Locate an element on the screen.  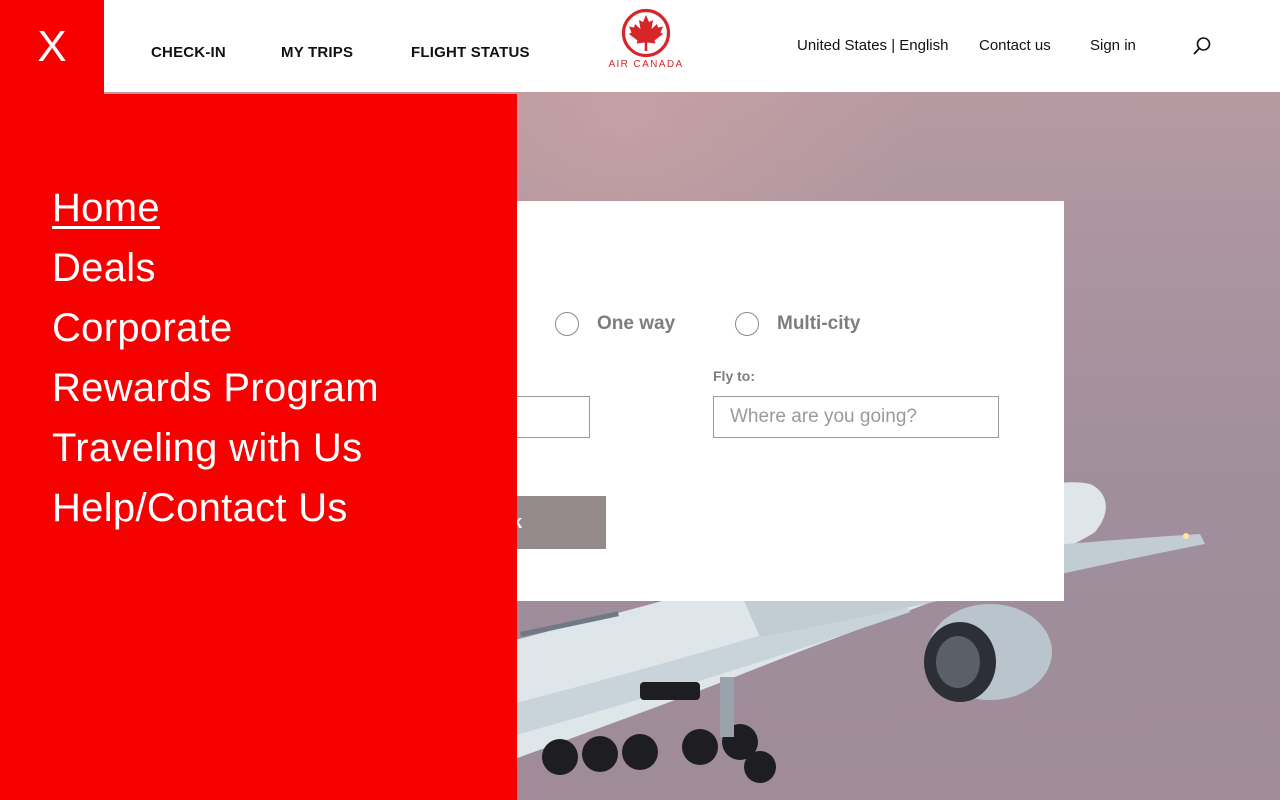
logo-wordmark: AIR CANADA is located at coordinates (646, 64).